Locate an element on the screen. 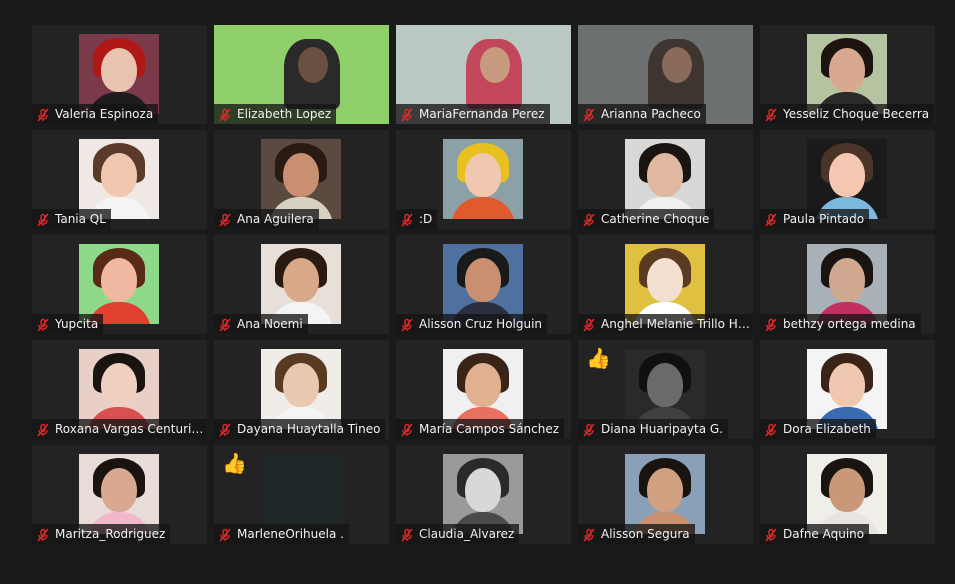  participant-name: Yesseliz Choque Becerra is located at coordinates (856, 114).